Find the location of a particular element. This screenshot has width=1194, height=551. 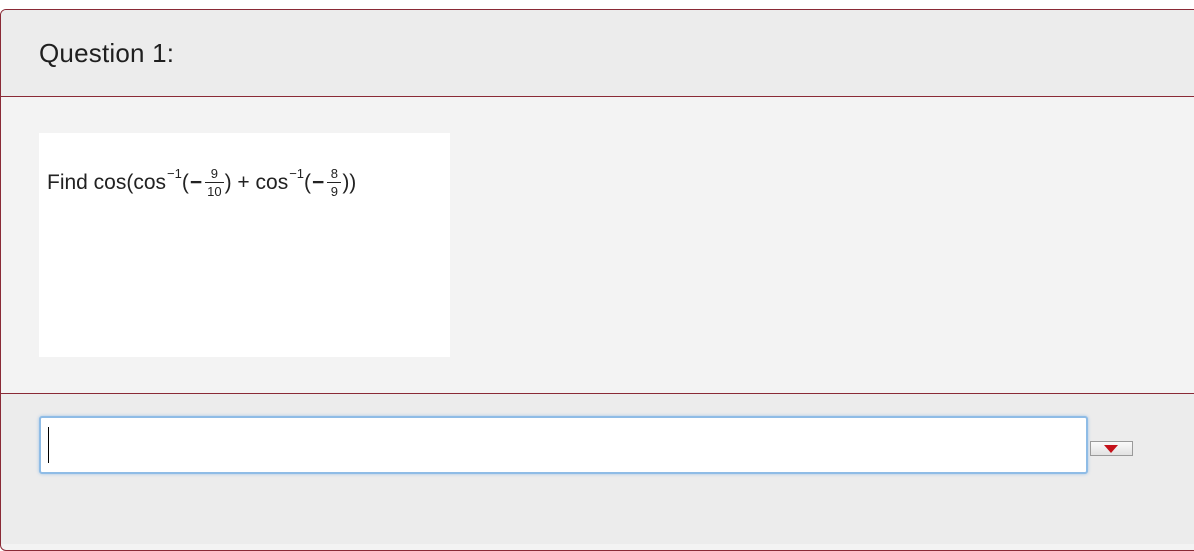

text-caret is located at coordinates (48, 445).